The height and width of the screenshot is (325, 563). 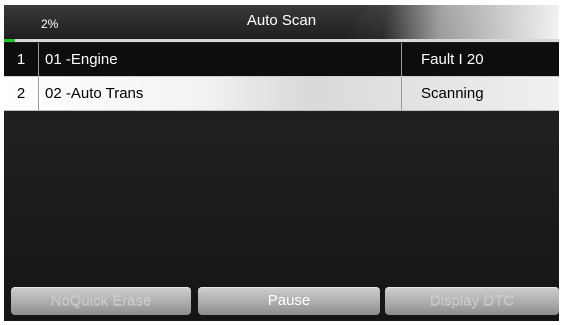 What do you see at coordinates (281, 94) in the screenshot?
I see `table-row: 2 02 -Auto Trans Scanning` at bounding box center [281, 94].